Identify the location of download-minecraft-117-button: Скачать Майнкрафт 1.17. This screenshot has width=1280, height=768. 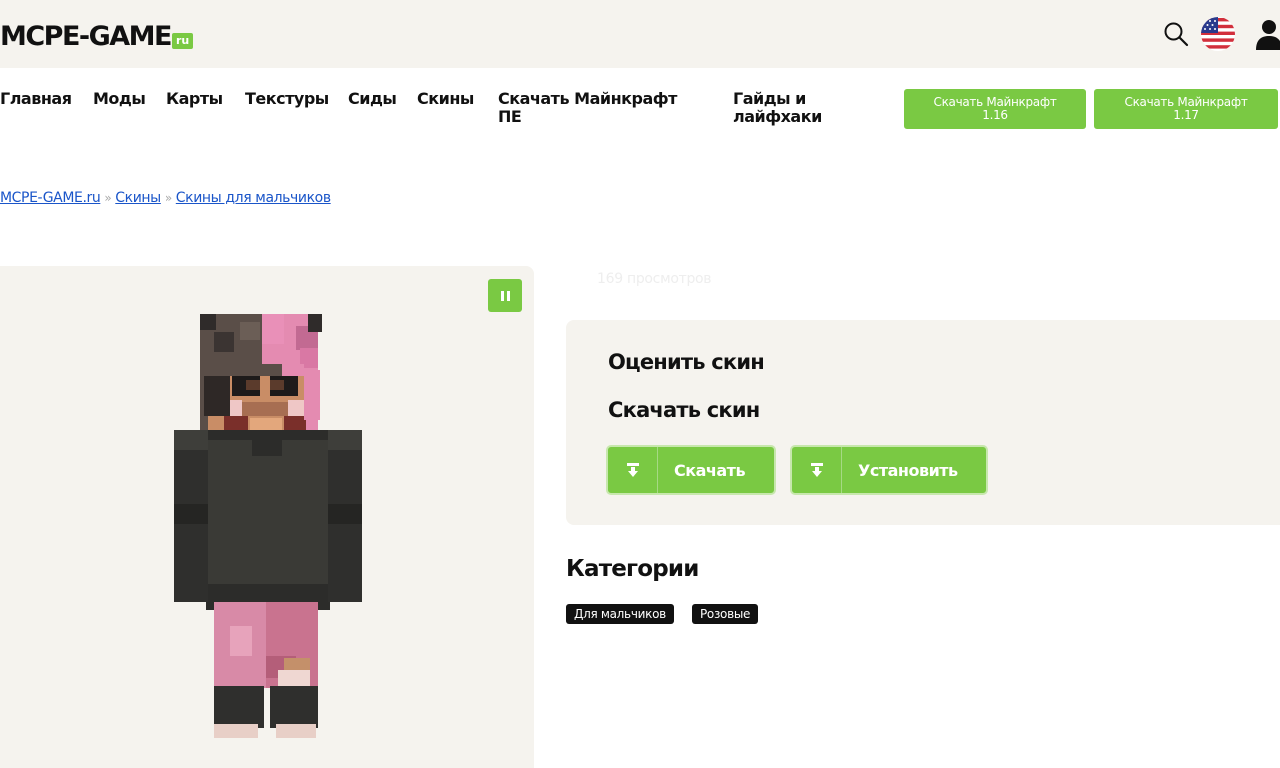
(1186, 109).